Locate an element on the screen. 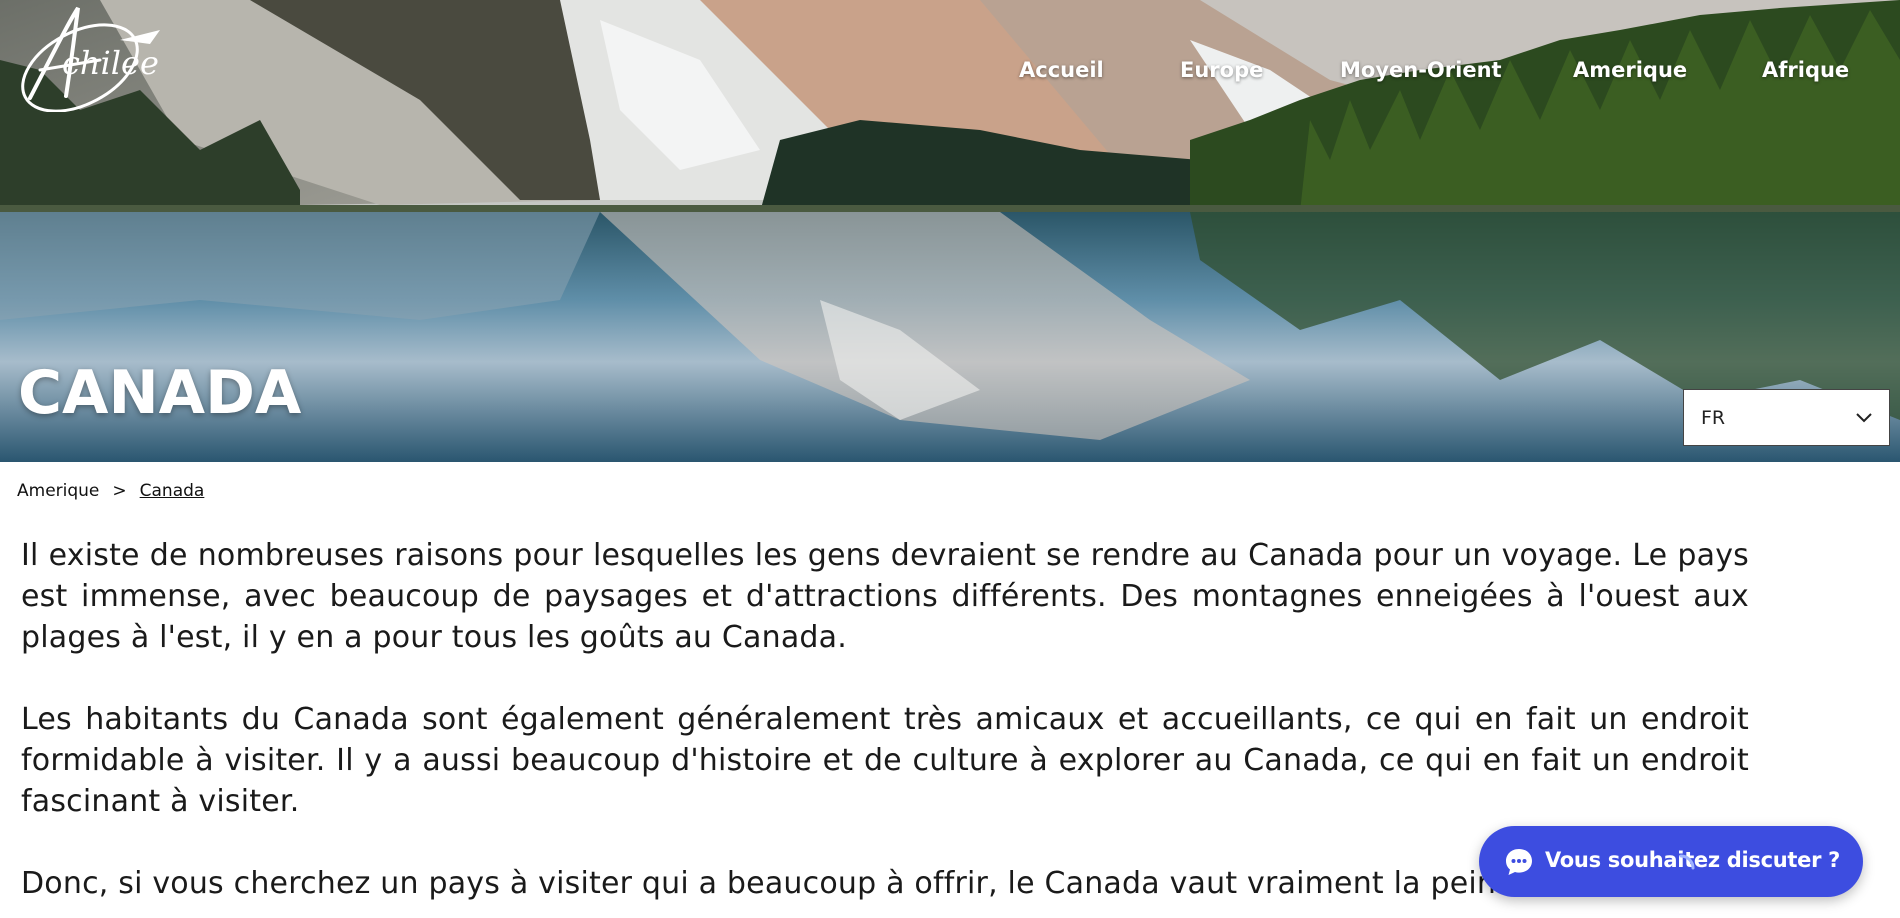 The height and width of the screenshot is (918, 1900). nav-item-europe: Europe is located at coordinates (1221, 70).